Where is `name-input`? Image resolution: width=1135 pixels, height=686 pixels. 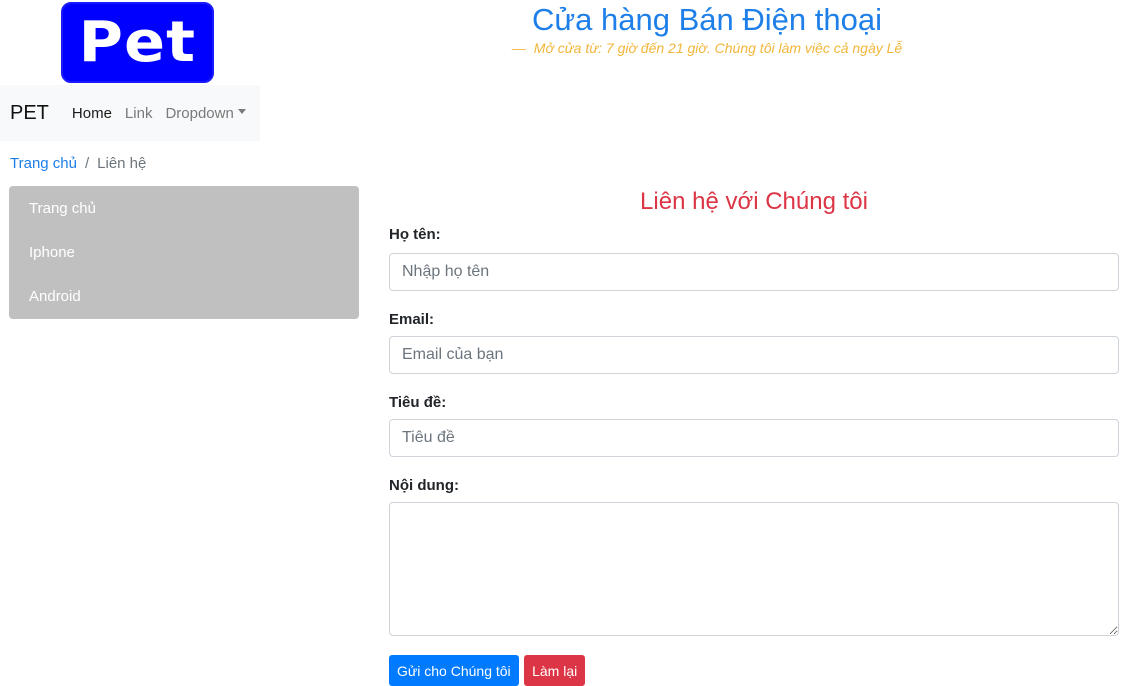 name-input is located at coordinates (754, 272).